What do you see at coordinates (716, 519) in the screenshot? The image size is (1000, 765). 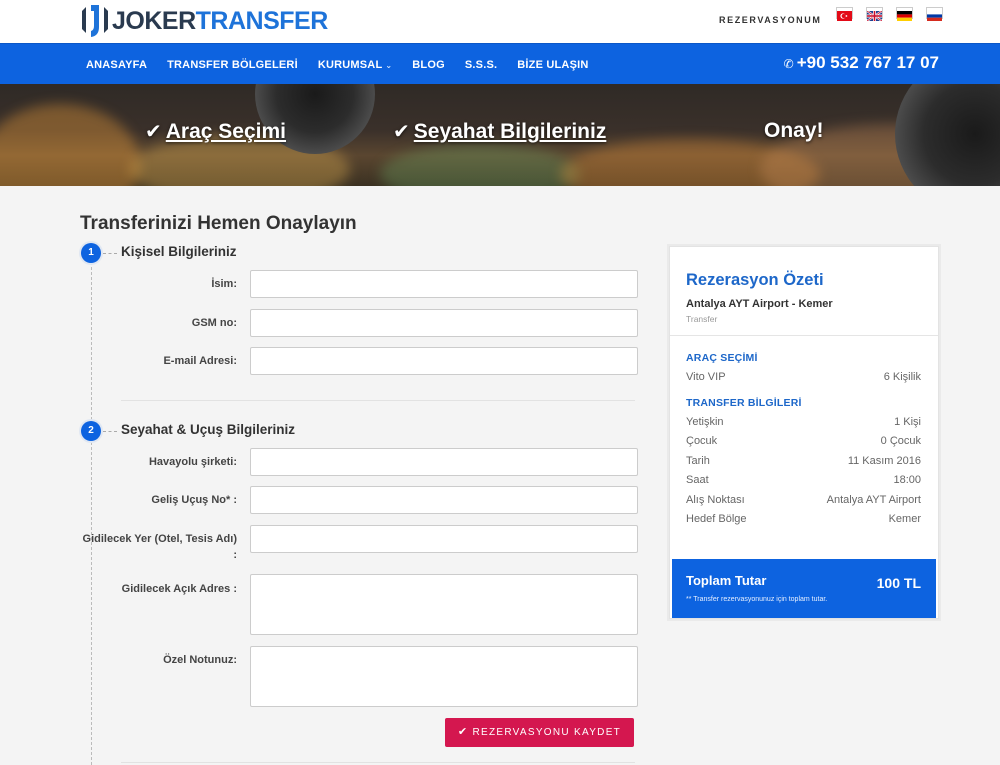 I see `row-label: Hedef Bölge` at bounding box center [716, 519].